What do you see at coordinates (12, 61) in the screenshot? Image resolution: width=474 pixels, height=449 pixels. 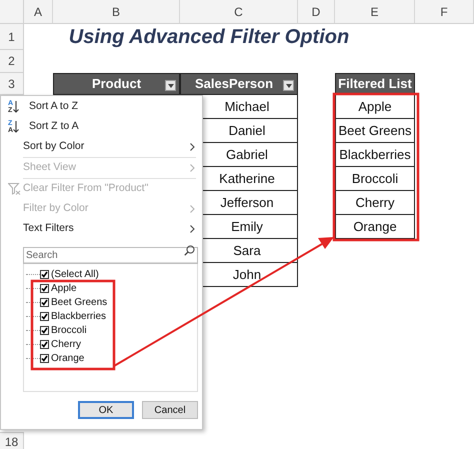 I see `row-header: 2` at bounding box center [12, 61].